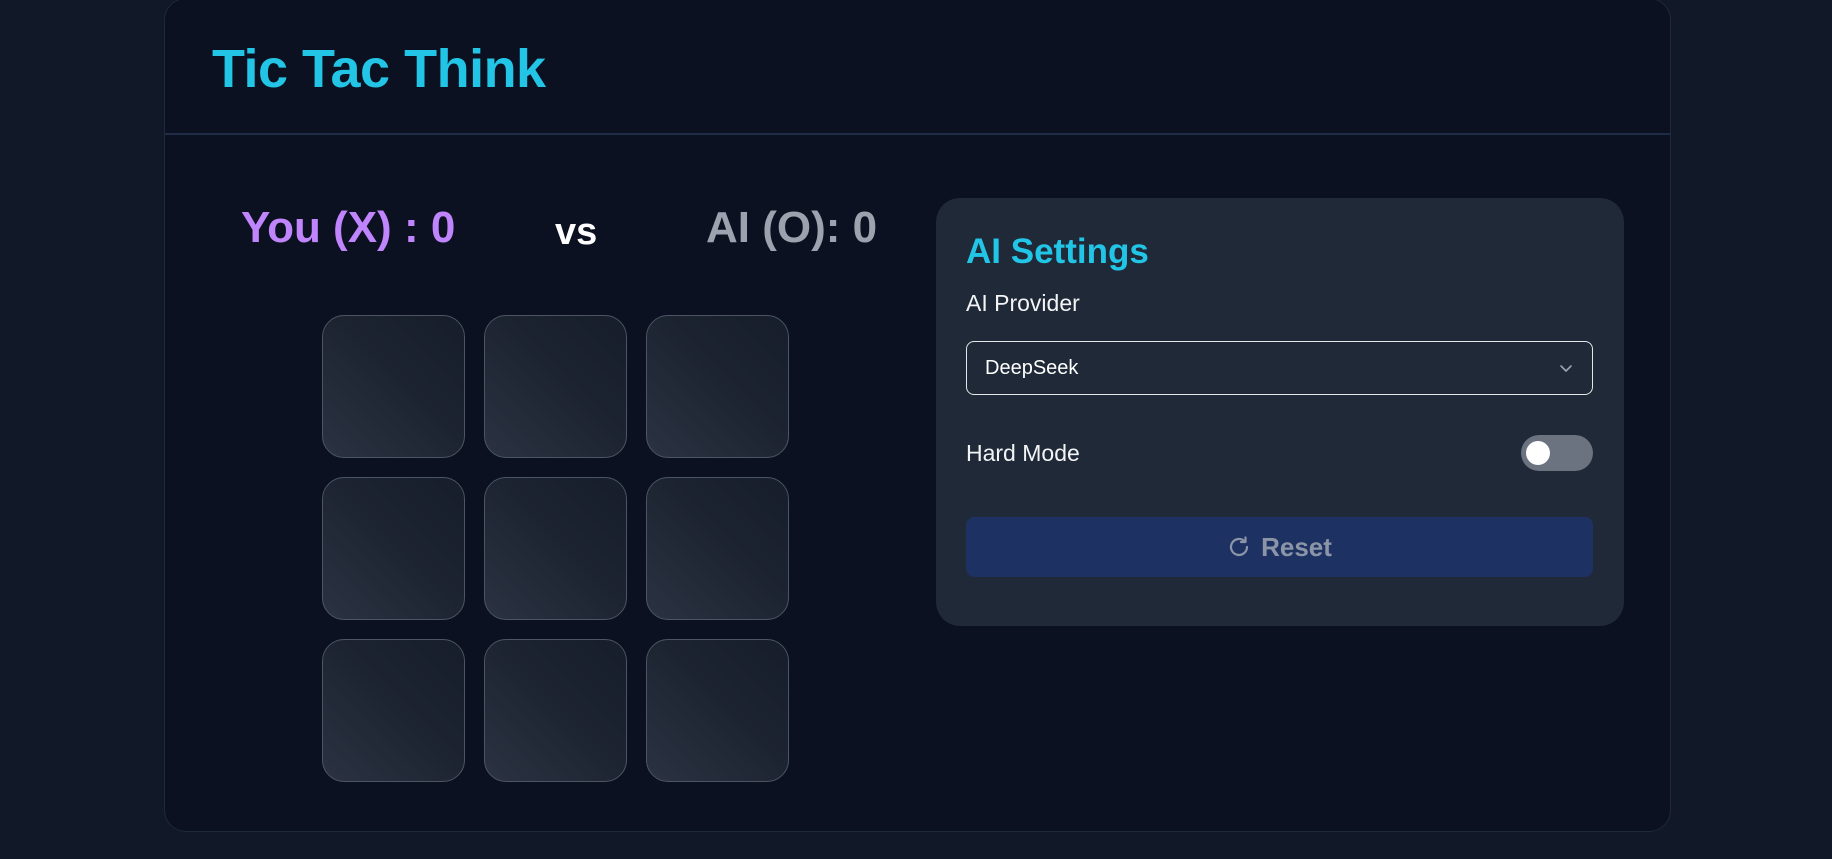 This screenshot has width=1832, height=859. Describe the element at coordinates (1023, 452) in the screenshot. I see `hard-mode-label: Hard Mode` at that location.